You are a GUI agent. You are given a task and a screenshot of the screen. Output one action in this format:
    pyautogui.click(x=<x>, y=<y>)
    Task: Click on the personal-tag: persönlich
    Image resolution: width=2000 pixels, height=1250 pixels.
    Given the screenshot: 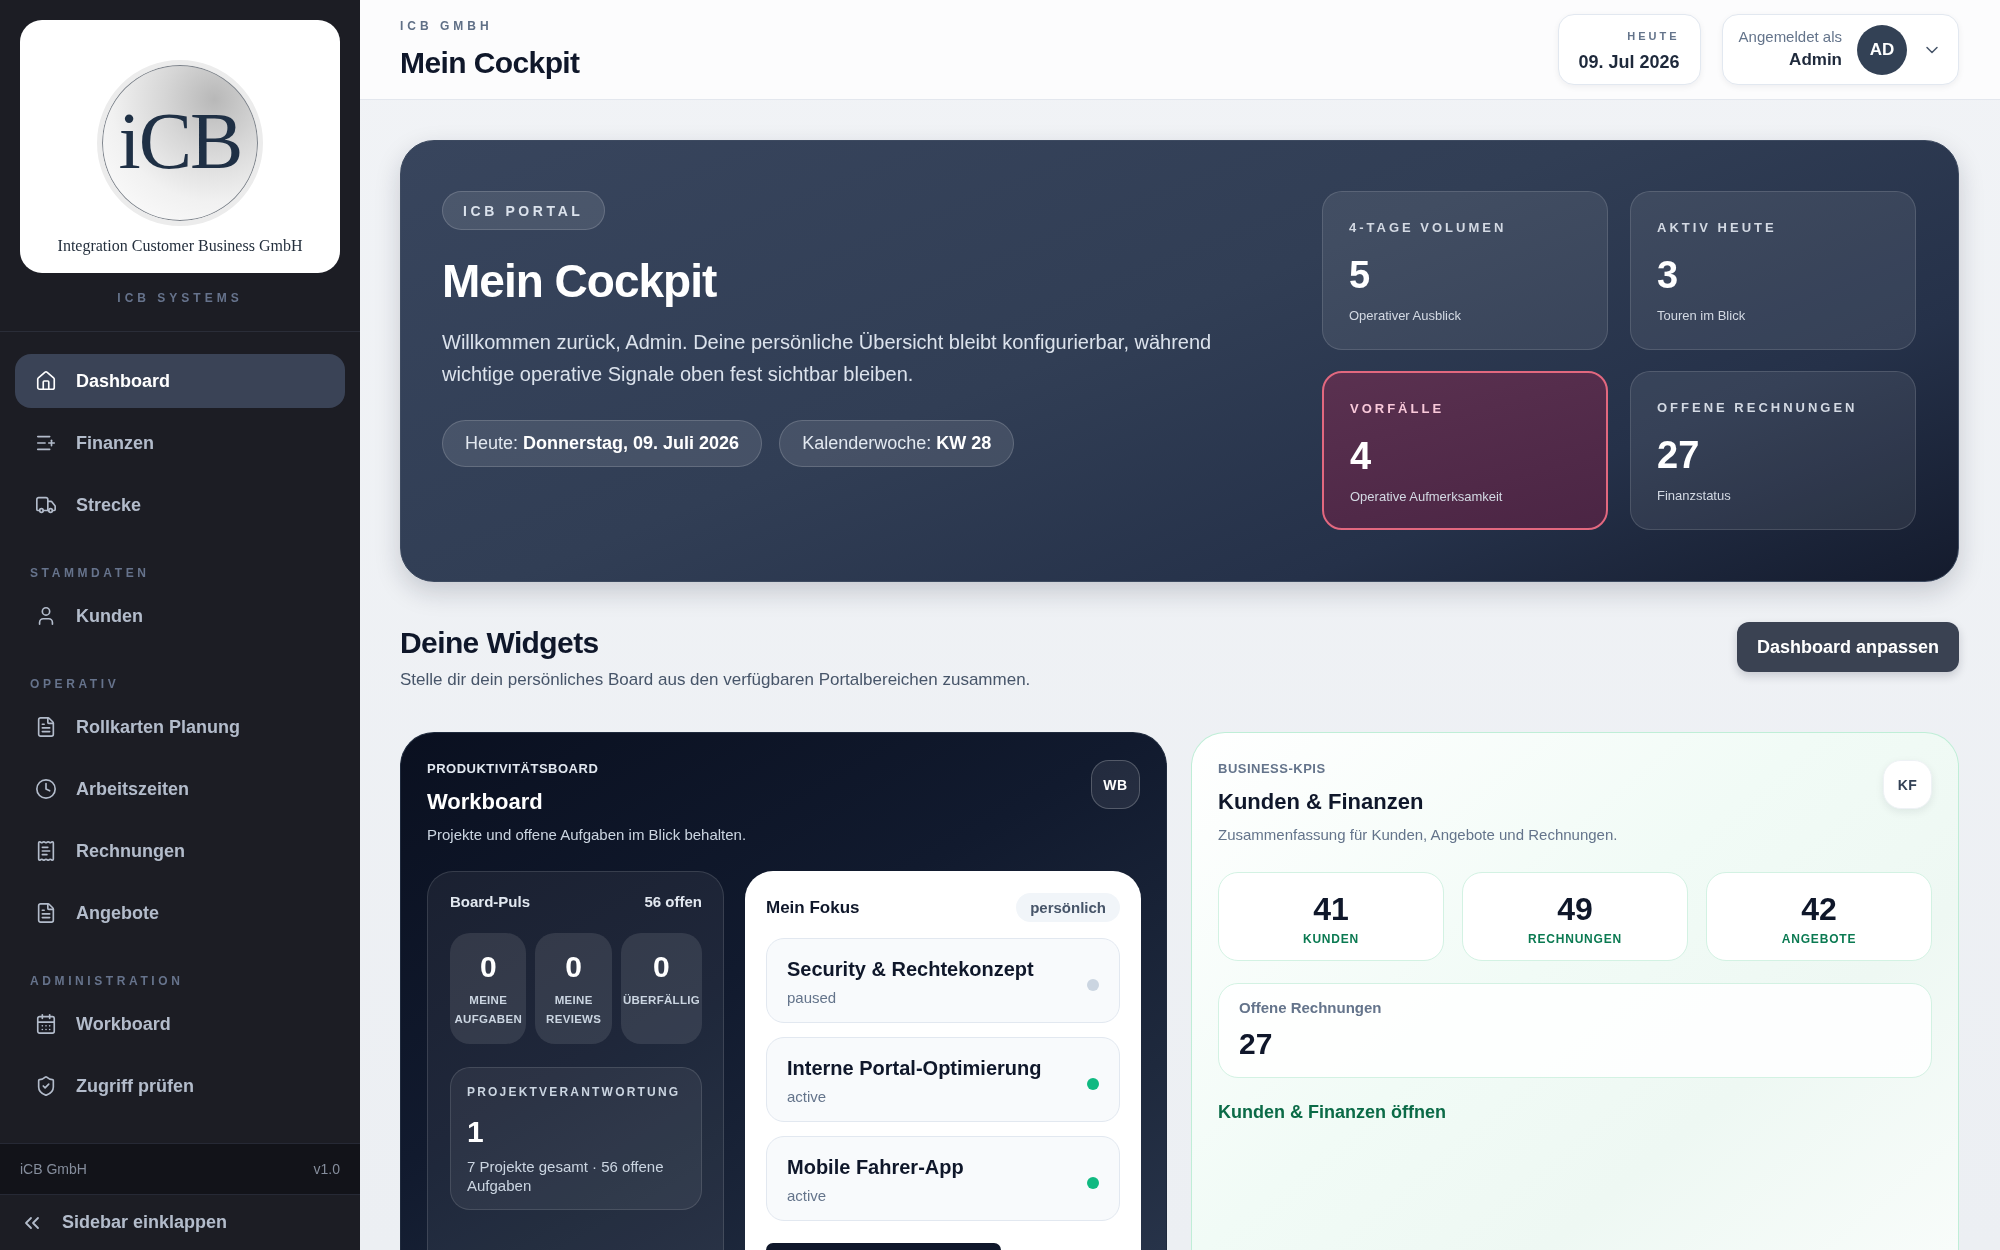 What is the action you would take?
    pyautogui.click(x=1068, y=907)
    